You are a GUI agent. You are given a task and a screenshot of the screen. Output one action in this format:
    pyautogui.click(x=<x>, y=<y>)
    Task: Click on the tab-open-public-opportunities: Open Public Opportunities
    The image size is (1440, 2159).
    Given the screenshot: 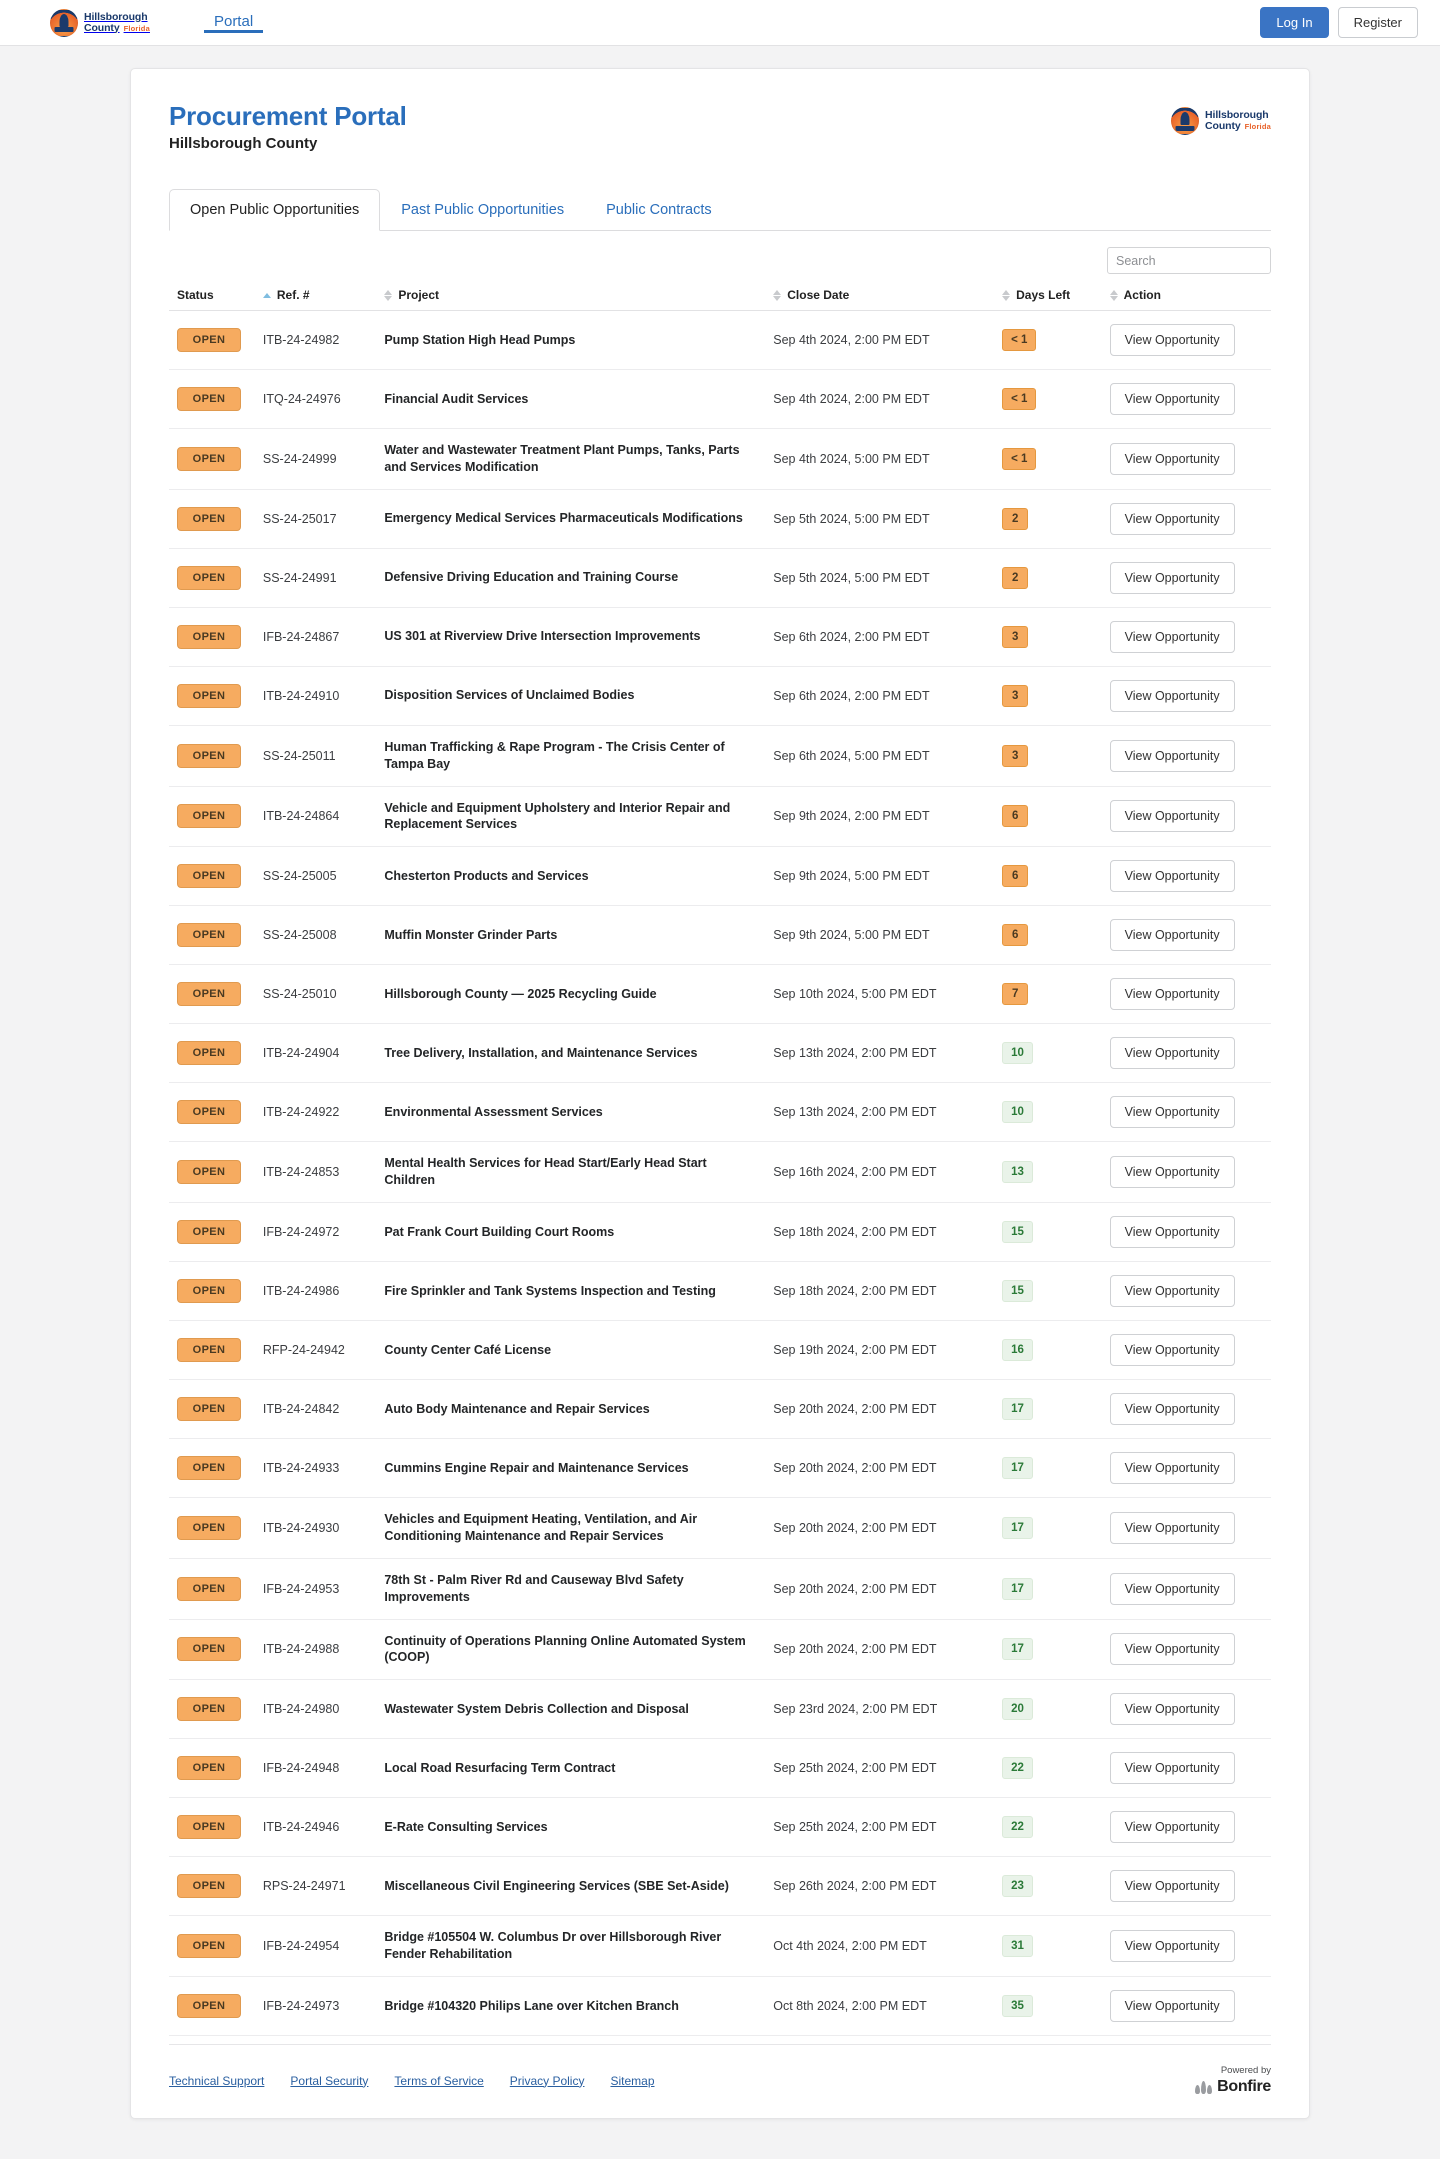 What is the action you would take?
    pyautogui.click(x=275, y=210)
    